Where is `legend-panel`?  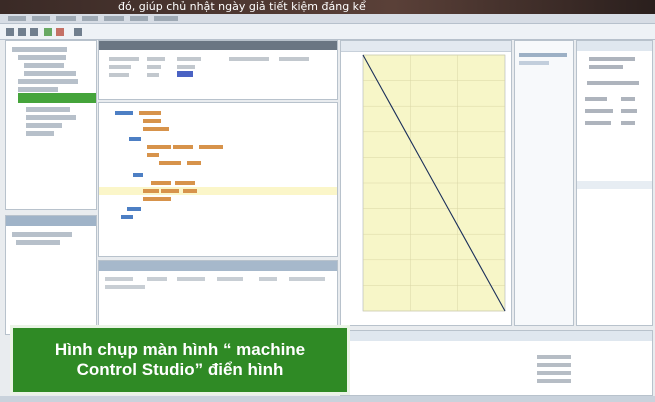 legend-panel is located at coordinates (544, 183).